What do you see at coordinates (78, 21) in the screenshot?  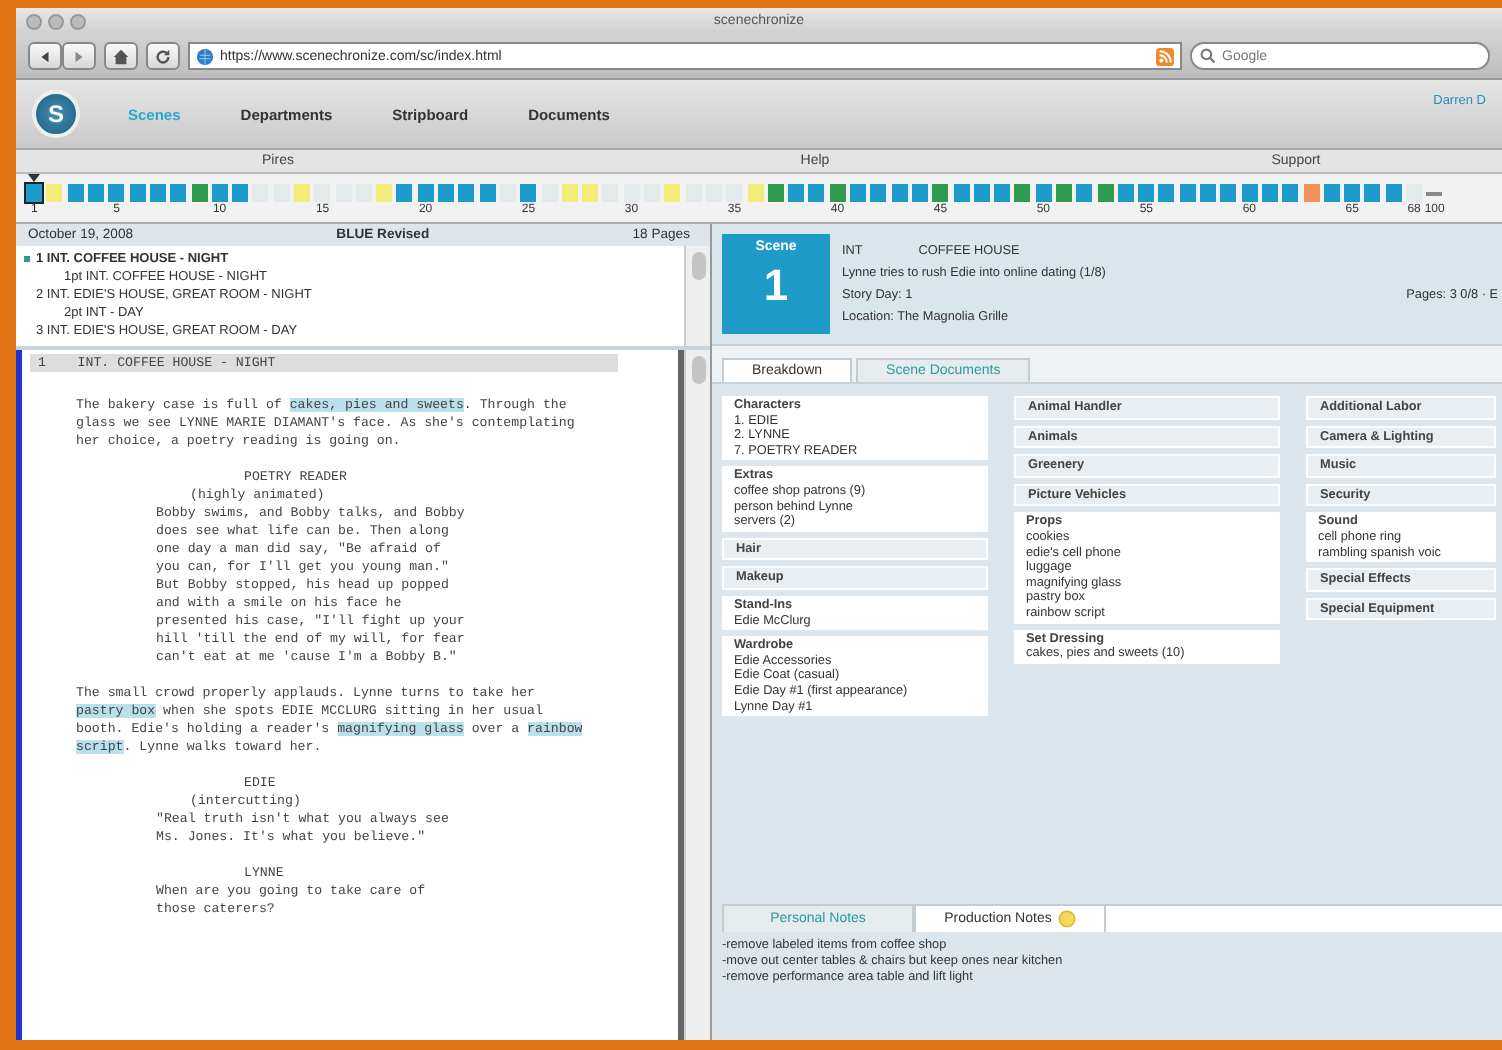 I see `zoom-window-icon` at bounding box center [78, 21].